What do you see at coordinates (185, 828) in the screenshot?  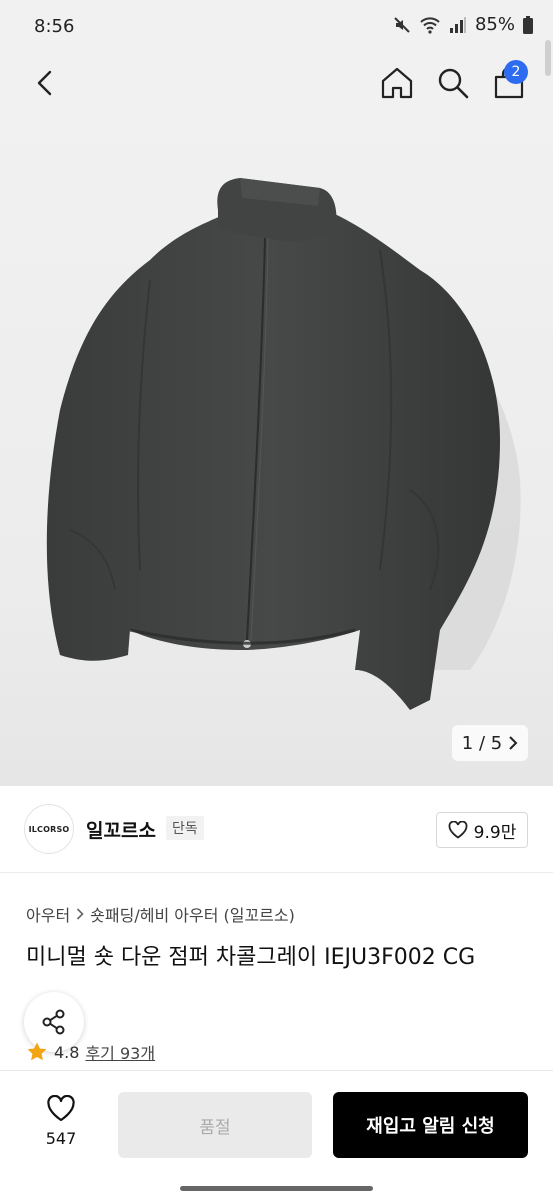 I see `exclusive-badge: 단독` at bounding box center [185, 828].